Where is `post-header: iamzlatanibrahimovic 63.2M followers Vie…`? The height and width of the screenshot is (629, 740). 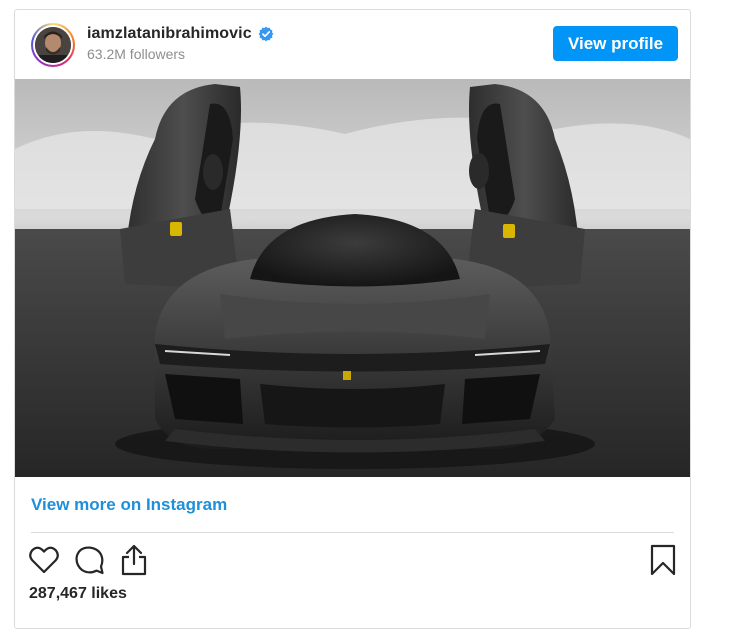
post-header: iamzlatanibrahimovic 63.2M followers Vie… is located at coordinates (352, 44).